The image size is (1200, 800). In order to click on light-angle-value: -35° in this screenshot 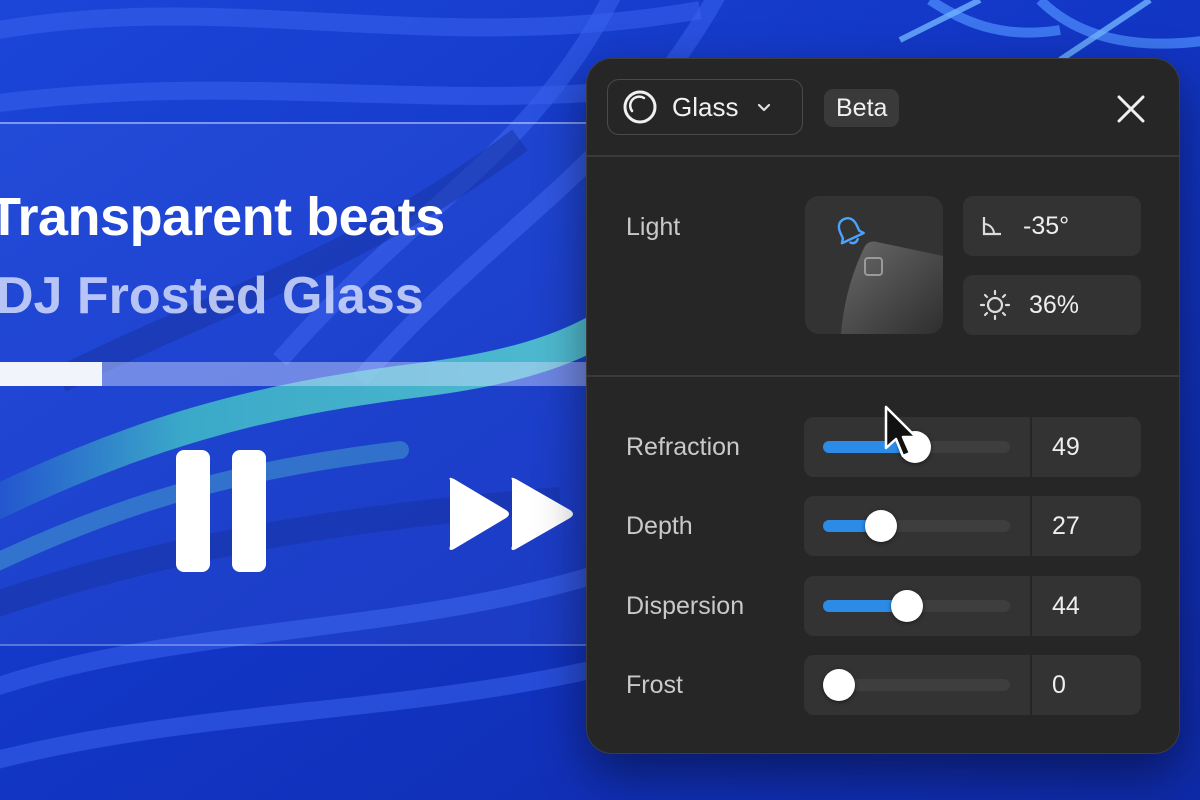, I will do `click(1046, 225)`.